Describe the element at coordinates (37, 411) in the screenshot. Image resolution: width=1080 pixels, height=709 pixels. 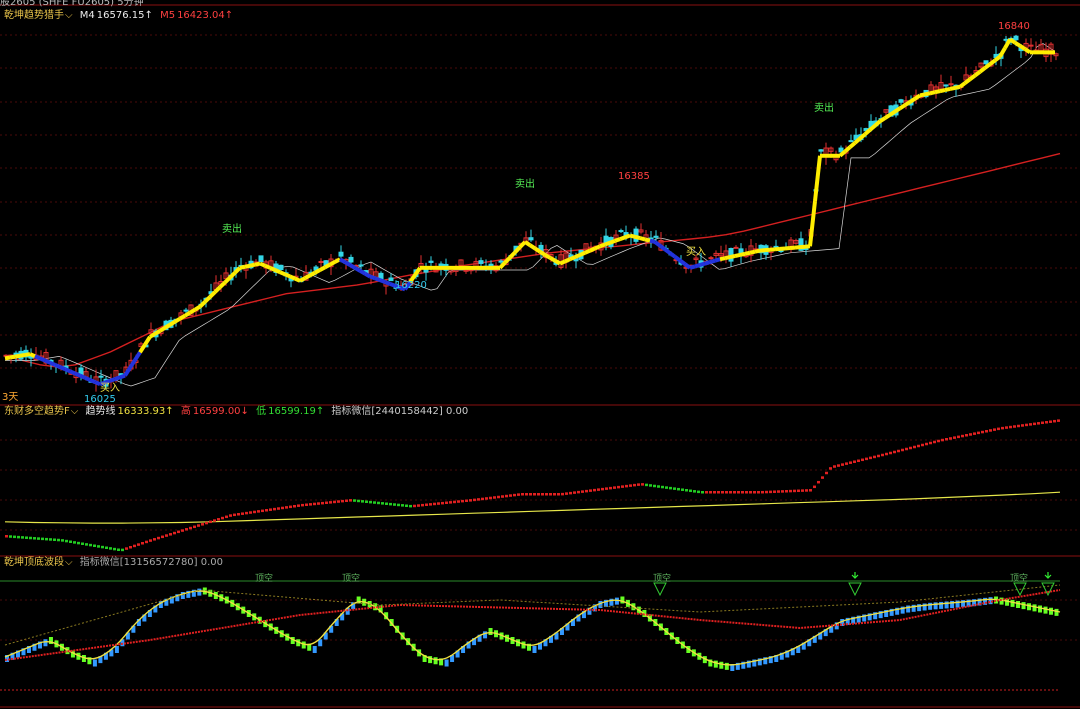
I see `panel2-indicator-name: 东财多空趋势F` at that location.